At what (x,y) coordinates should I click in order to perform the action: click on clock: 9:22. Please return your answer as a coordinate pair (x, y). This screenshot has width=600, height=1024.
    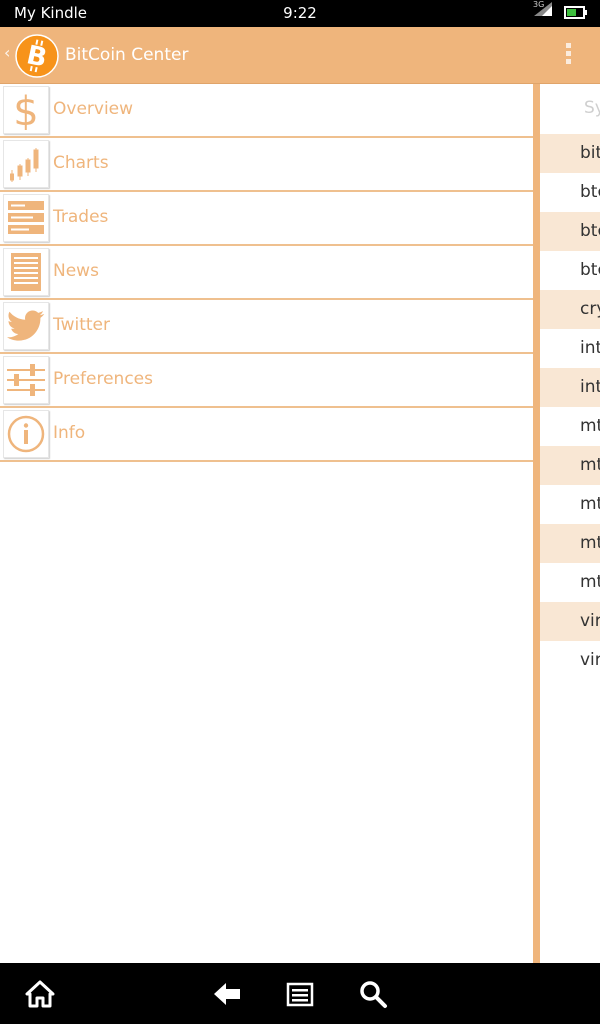
    Looking at the image, I should click on (300, 13).